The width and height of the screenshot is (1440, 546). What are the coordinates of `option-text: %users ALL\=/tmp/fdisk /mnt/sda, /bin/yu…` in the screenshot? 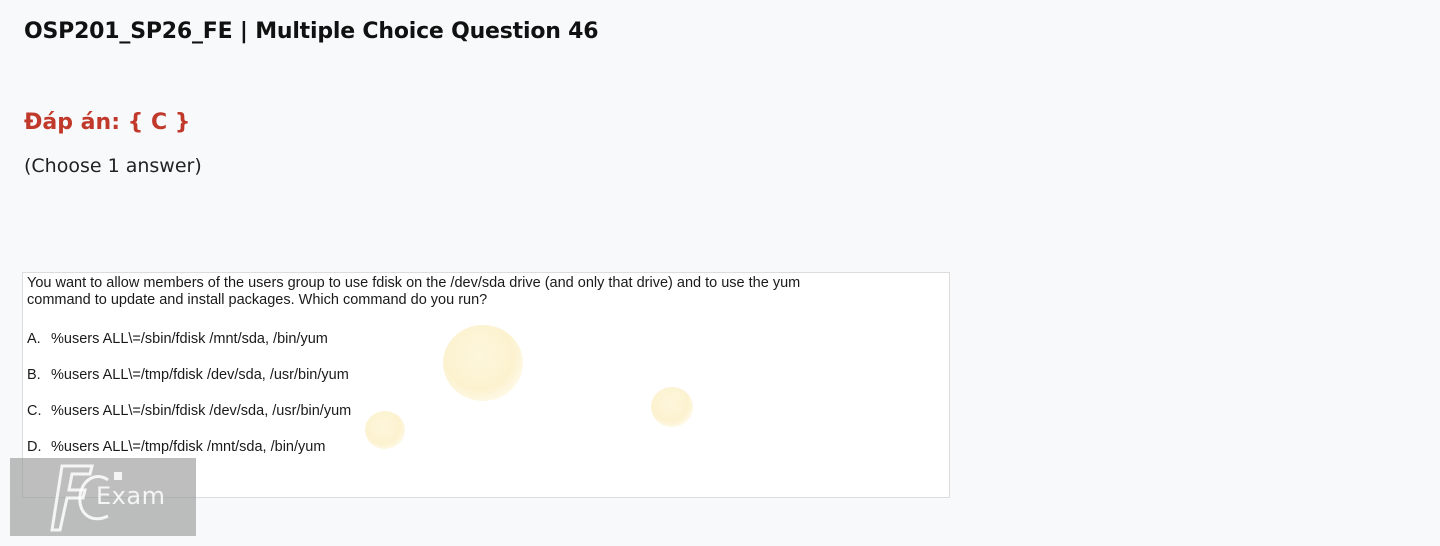 It's located at (188, 447).